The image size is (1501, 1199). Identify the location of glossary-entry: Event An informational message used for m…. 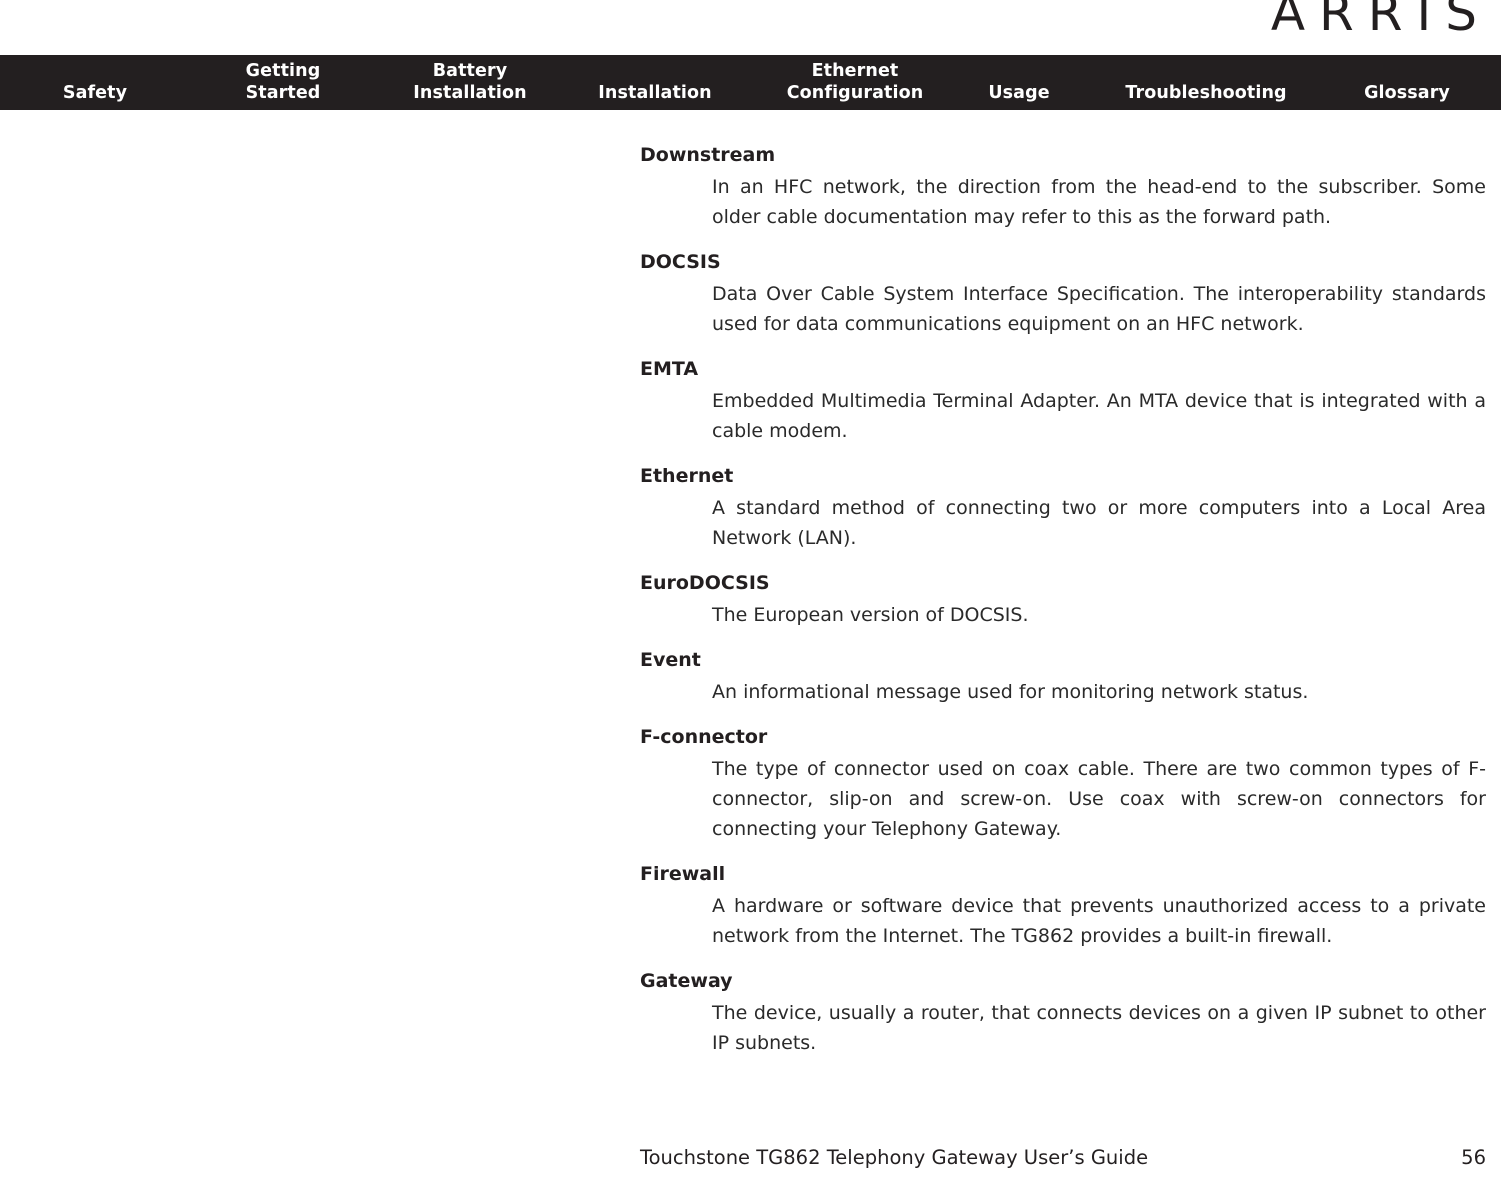
(1063, 676).